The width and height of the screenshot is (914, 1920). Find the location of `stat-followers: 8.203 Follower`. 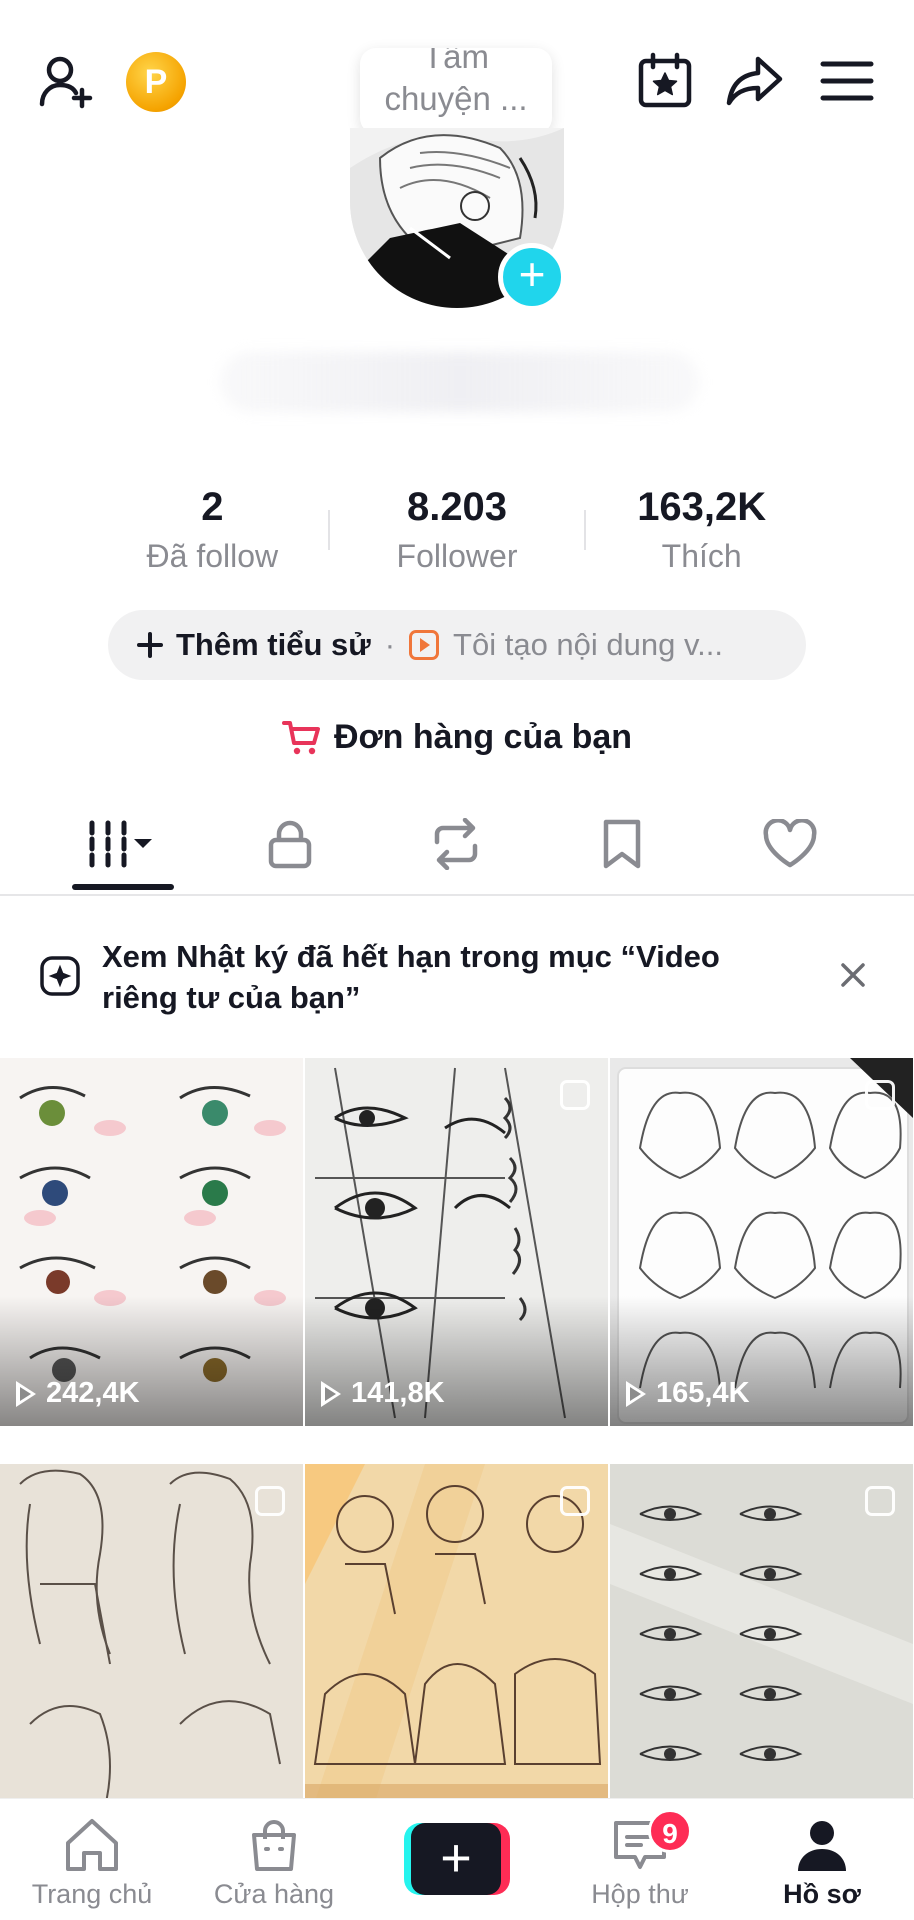

stat-followers: 8.203 Follower is located at coordinates (457, 535).